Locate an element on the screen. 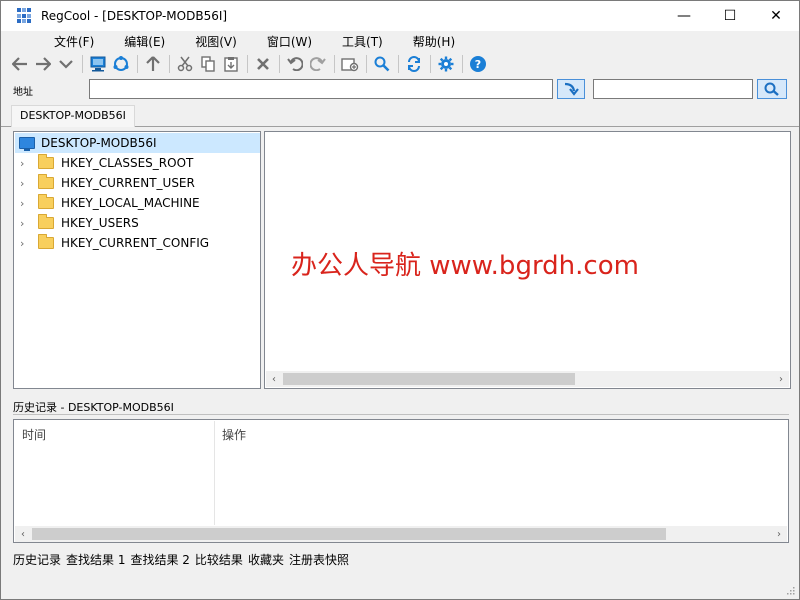 The width and height of the screenshot is (800, 600). new-key-icon is located at coordinates (350, 64).